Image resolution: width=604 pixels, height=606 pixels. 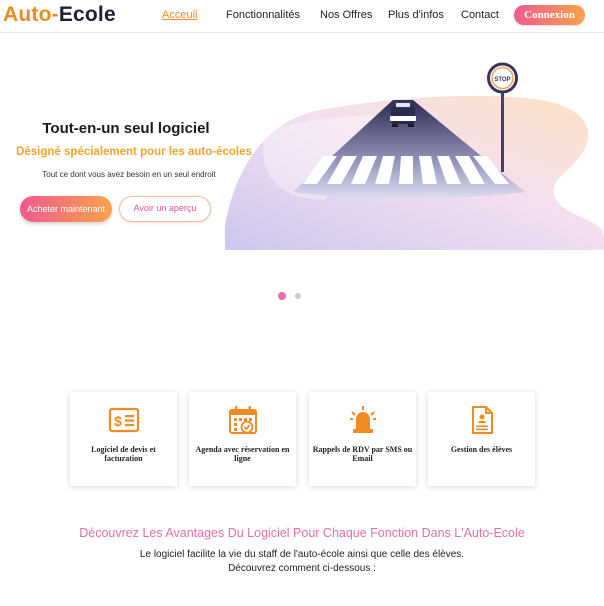 What do you see at coordinates (126, 128) in the screenshot?
I see `hero-title: Tout-en-un seul logiciel` at bounding box center [126, 128].